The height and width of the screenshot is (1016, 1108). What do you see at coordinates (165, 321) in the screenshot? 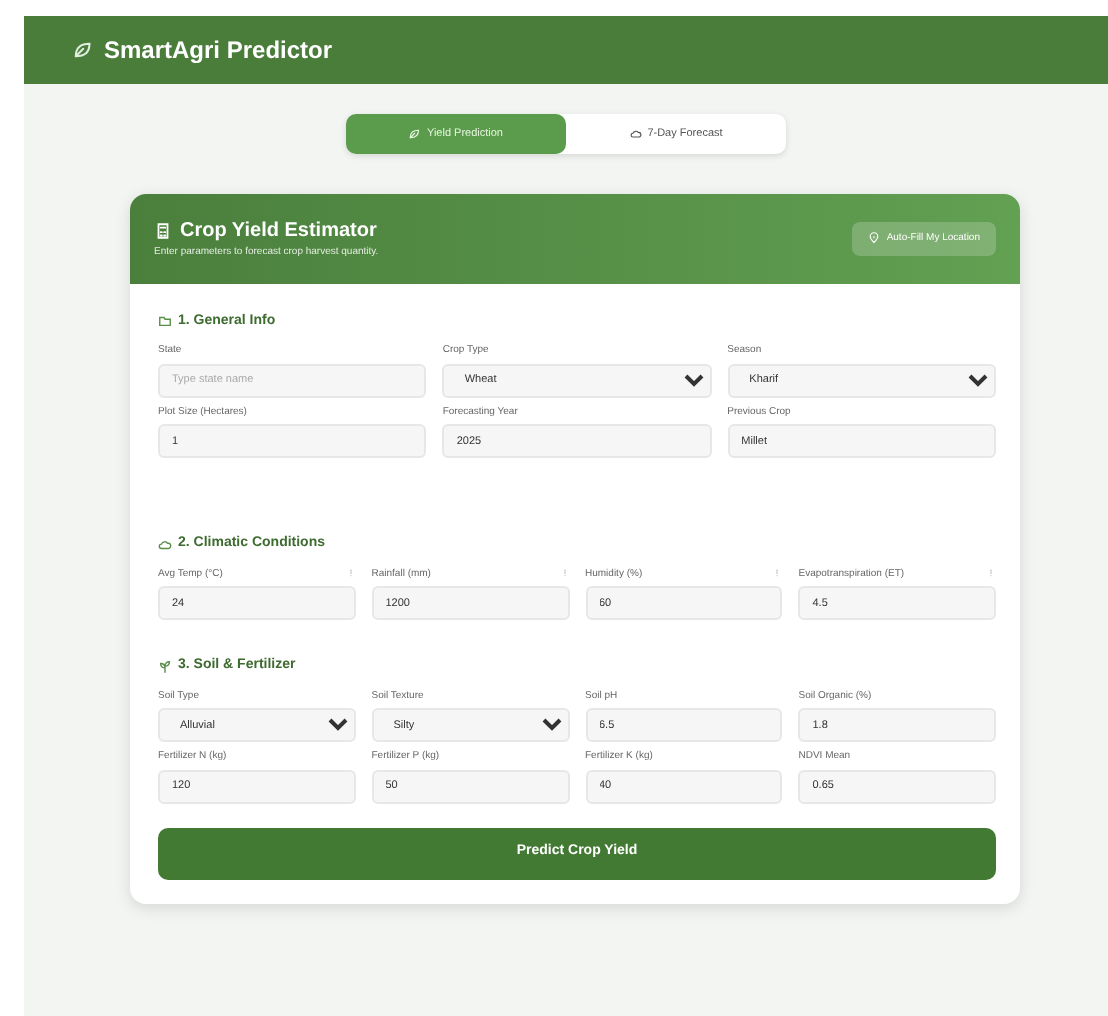
I see `folder-icon` at bounding box center [165, 321].